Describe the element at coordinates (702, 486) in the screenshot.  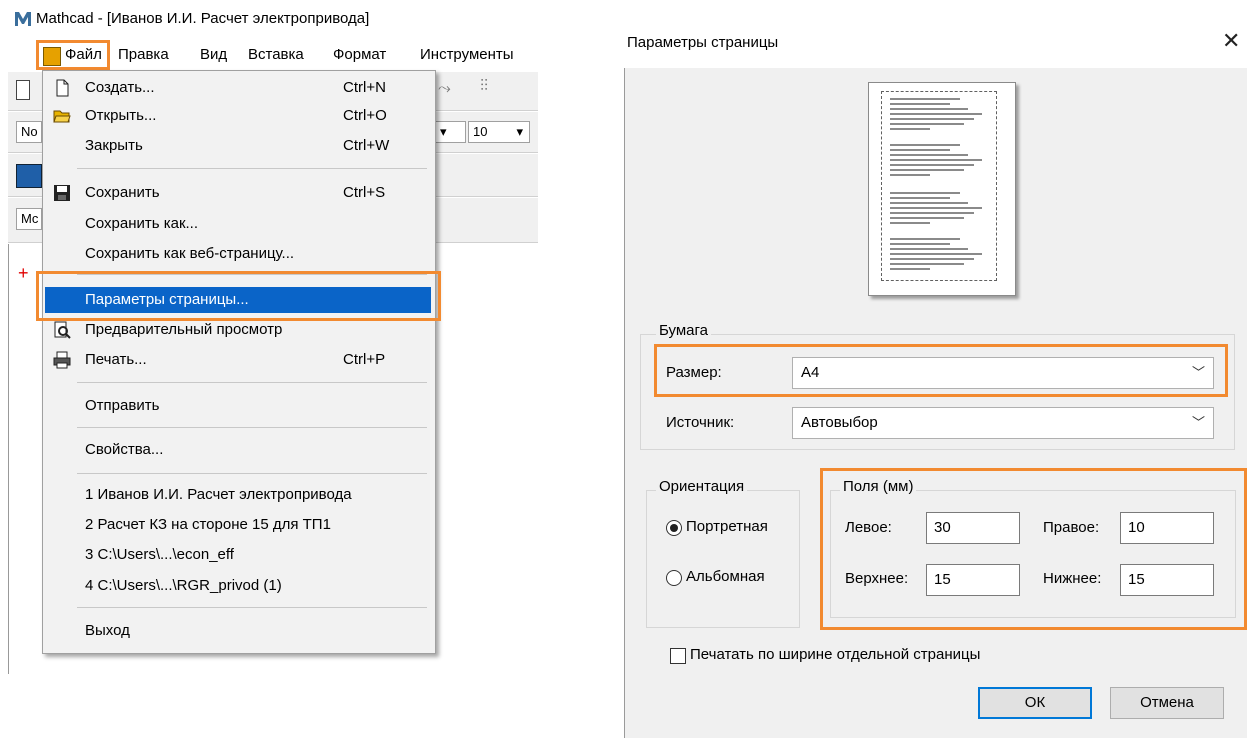
I see `orientation-group-caption: Ориентация` at that location.